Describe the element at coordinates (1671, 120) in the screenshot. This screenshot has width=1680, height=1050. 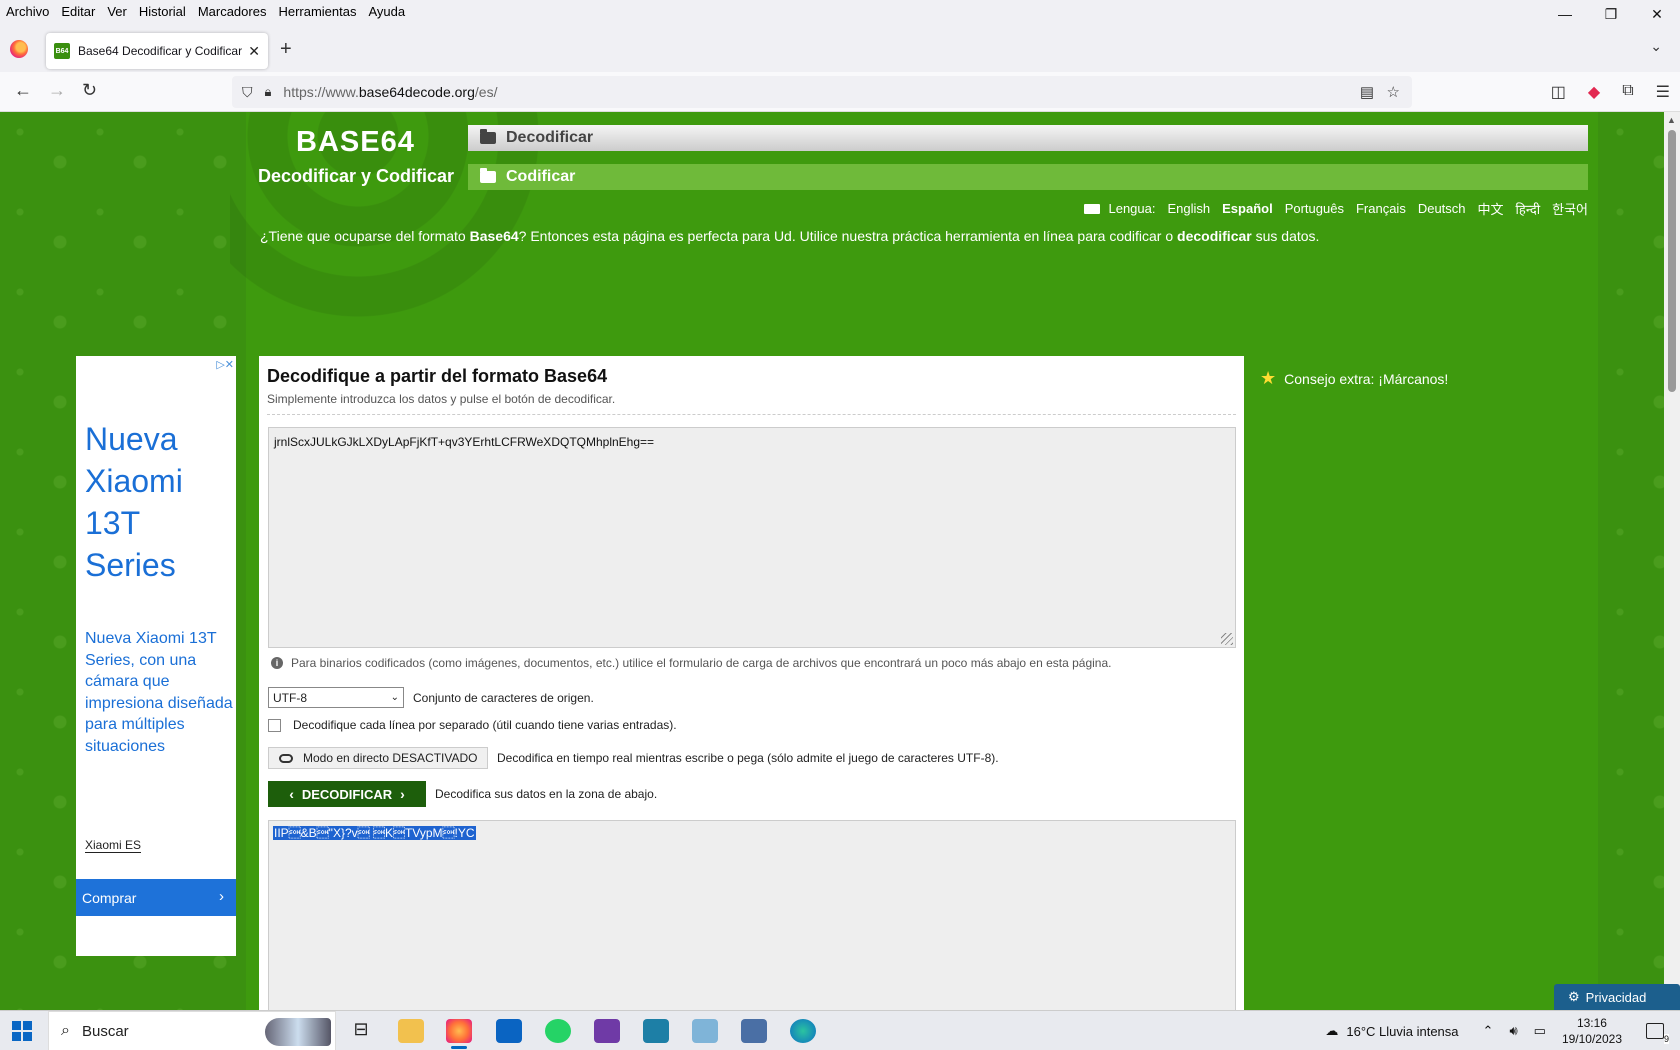
I see `scroll-up-icon: ▲` at that location.